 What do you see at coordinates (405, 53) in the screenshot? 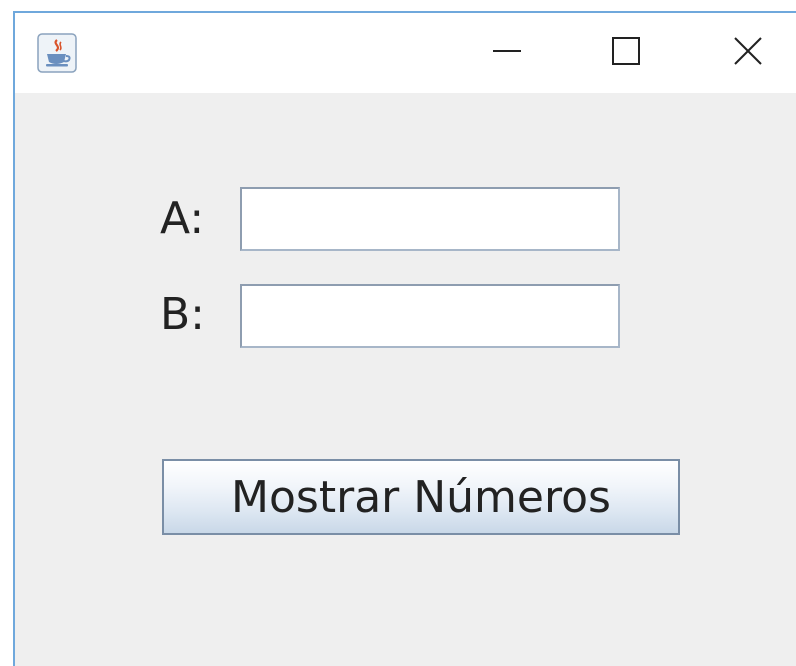
I see `title-bar` at bounding box center [405, 53].